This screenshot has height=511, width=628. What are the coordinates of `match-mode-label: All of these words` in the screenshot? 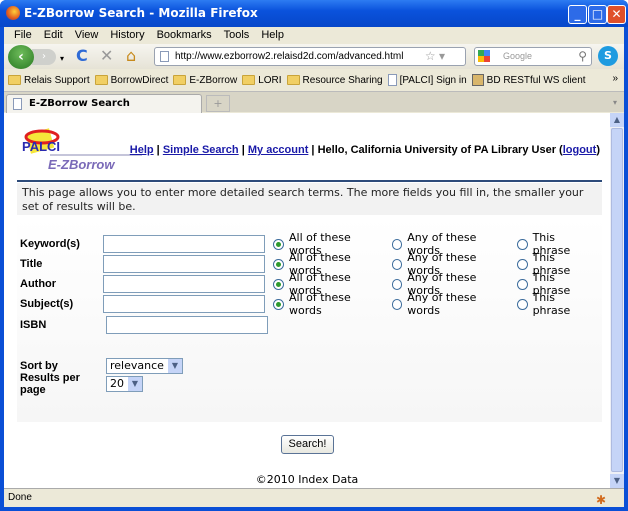 It's located at (320, 304).